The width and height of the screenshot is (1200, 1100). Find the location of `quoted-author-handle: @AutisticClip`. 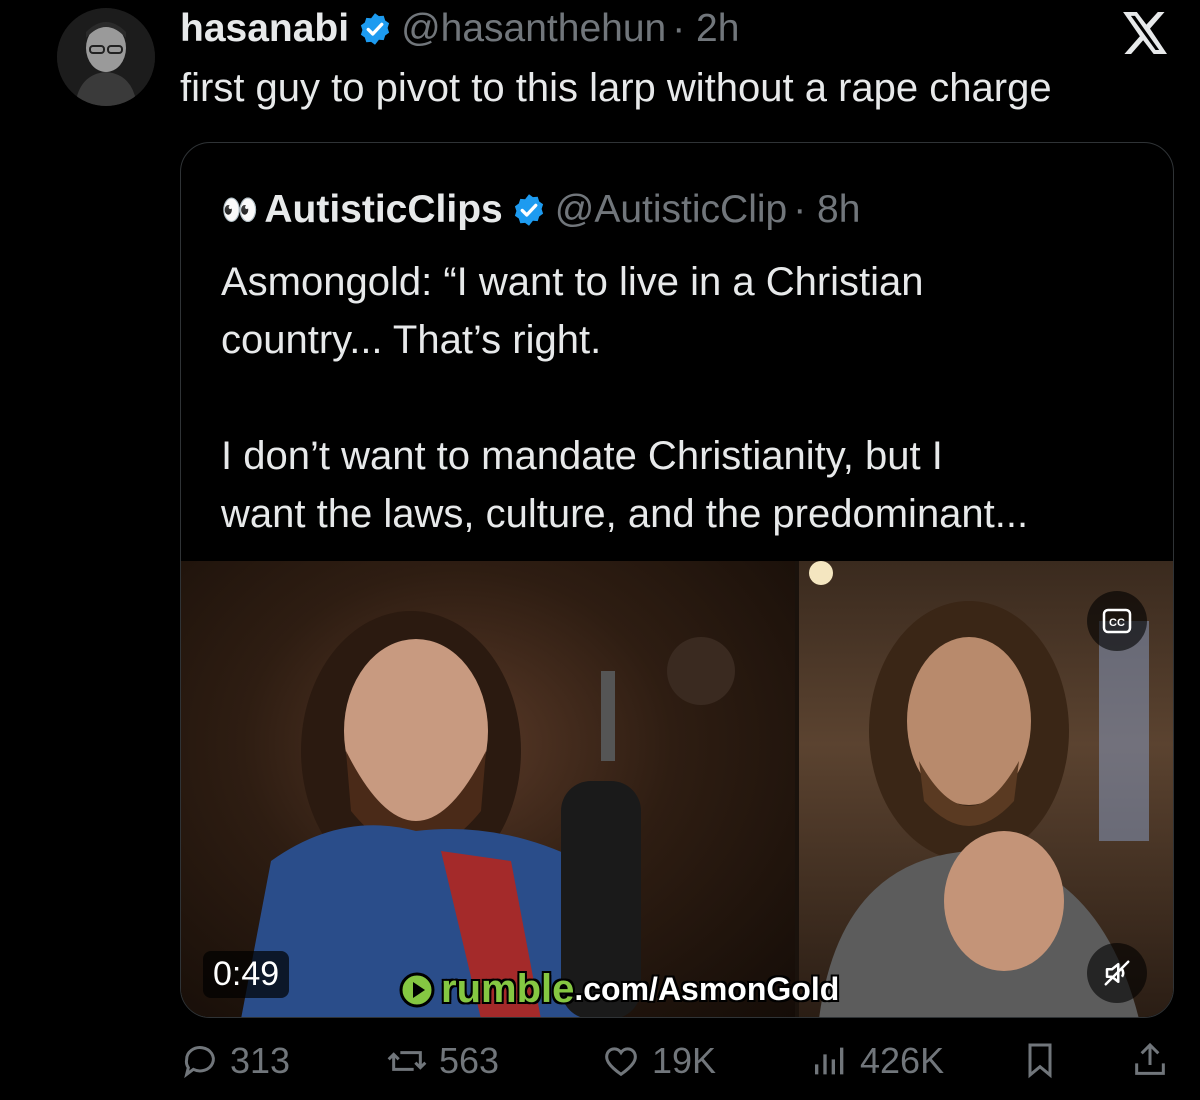

quoted-author-handle: @AutisticClip is located at coordinates (671, 210).